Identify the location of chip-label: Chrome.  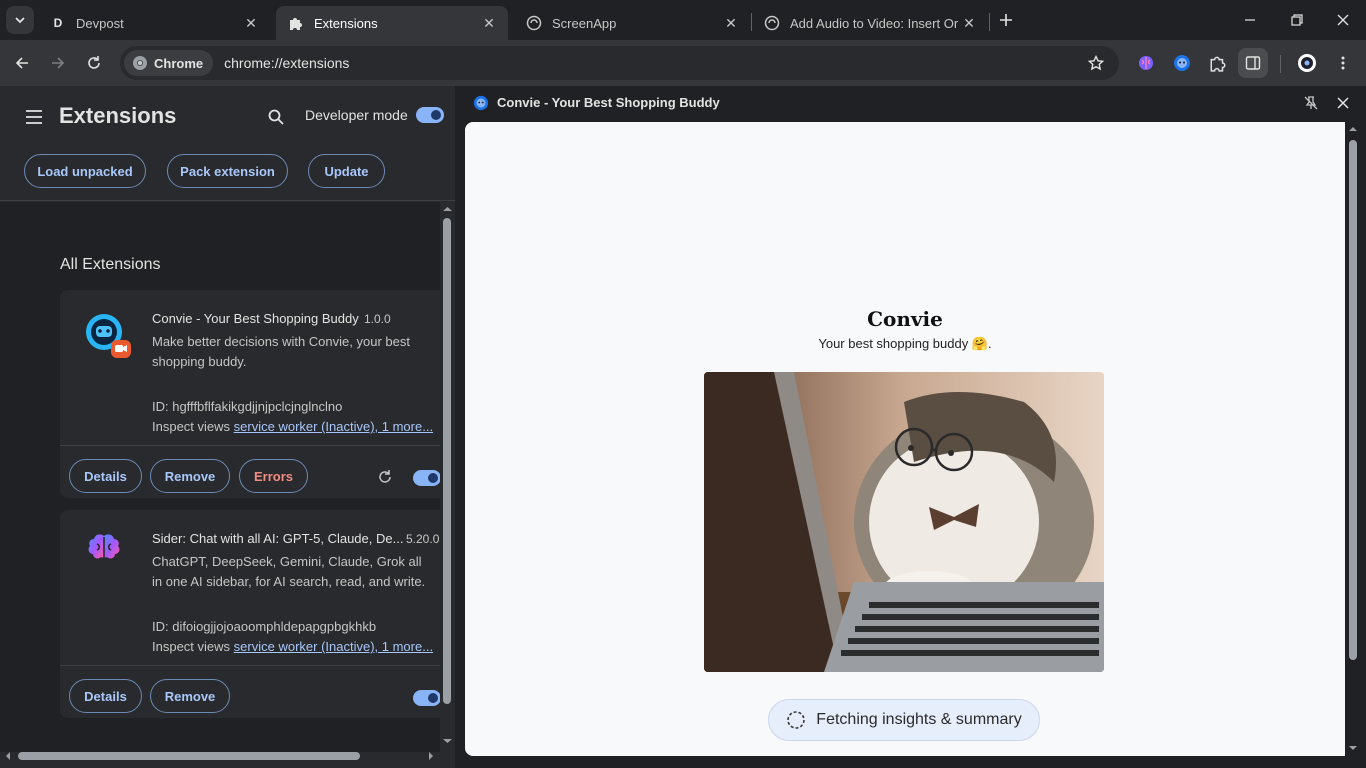
(179, 63).